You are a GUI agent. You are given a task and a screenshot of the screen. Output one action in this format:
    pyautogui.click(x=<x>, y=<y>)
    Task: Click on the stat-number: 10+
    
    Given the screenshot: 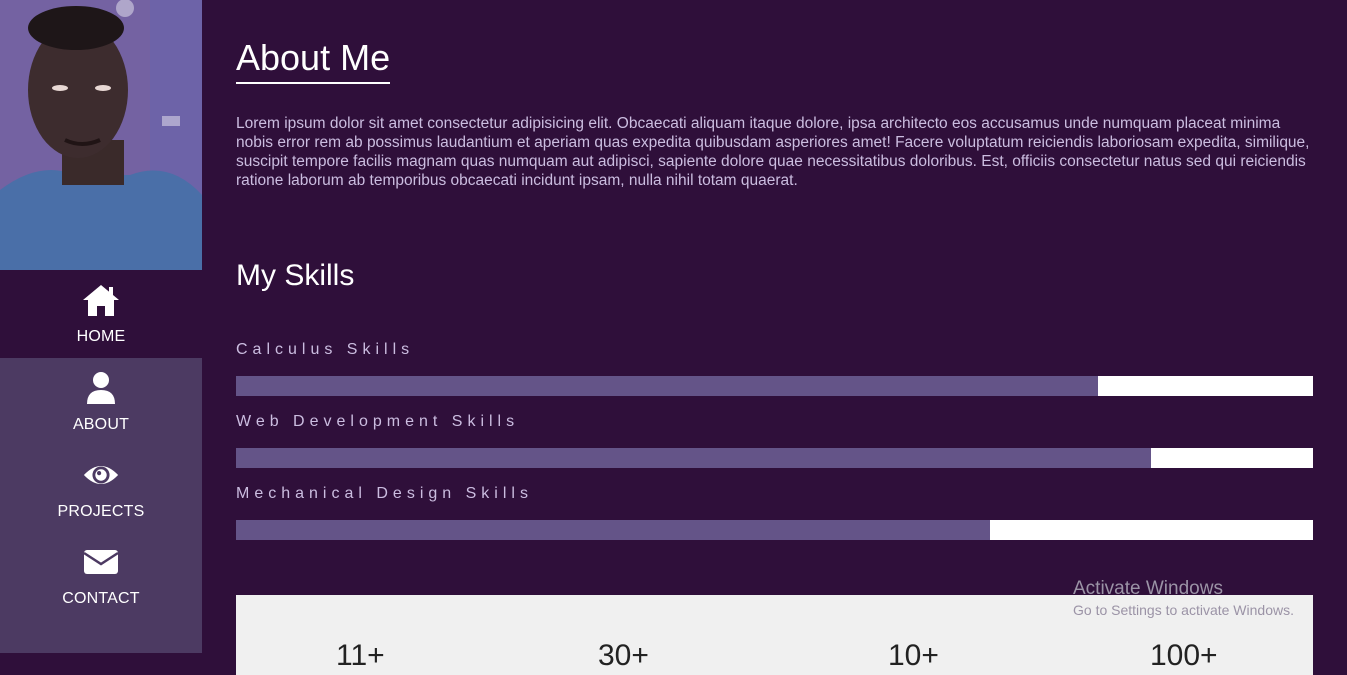 What is the action you would take?
    pyautogui.click(x=913, y=655)
    